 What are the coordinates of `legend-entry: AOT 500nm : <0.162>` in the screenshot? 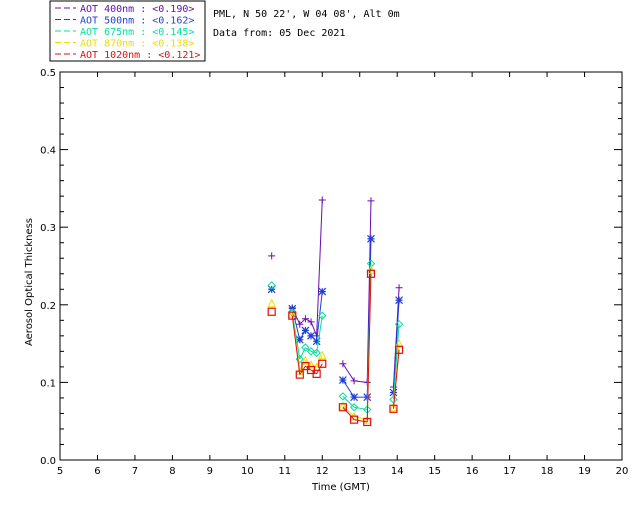 It's located at (137, 21).